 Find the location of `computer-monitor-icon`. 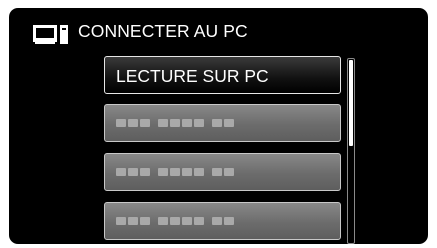

computer-monitor-icon is located at coordinates (50, 34).